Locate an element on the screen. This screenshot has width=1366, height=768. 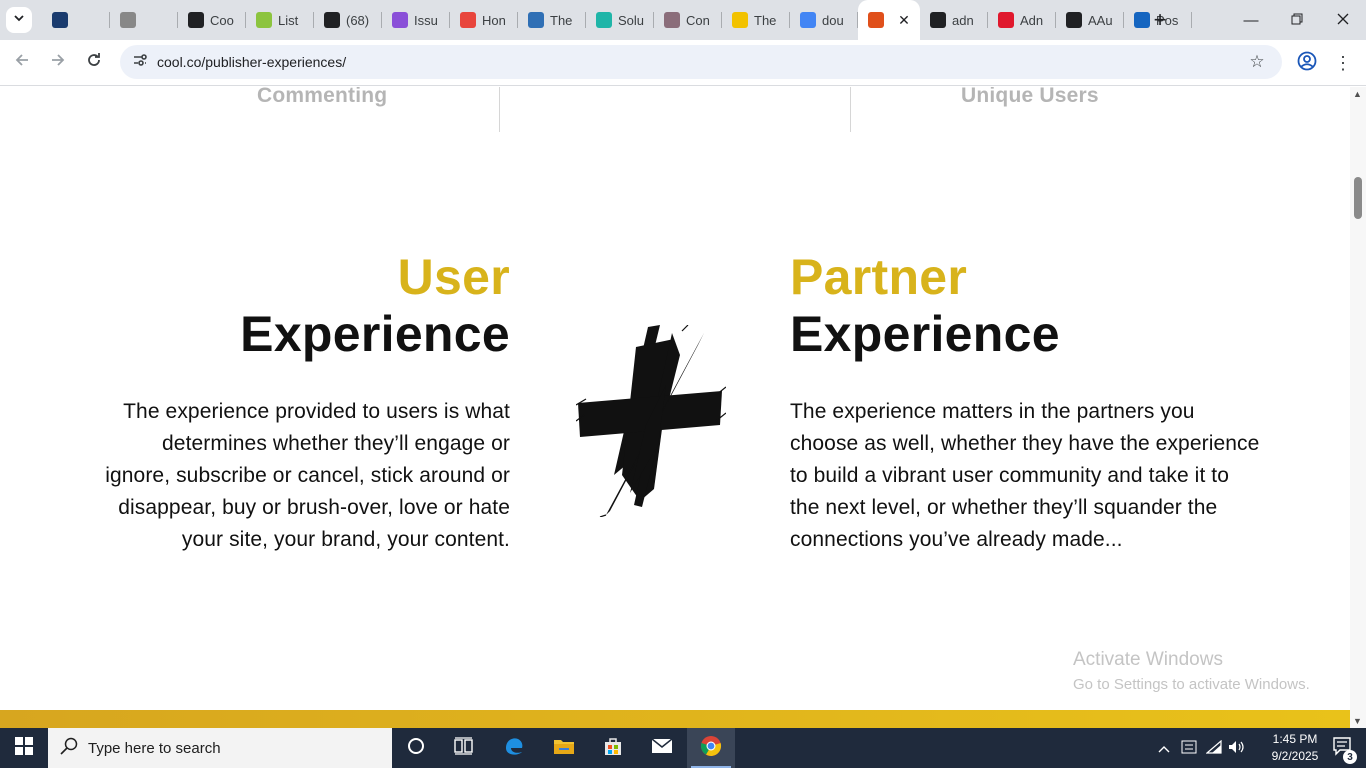
partner-experience-heading: Partner Experience is located at coordinates (925, 306).